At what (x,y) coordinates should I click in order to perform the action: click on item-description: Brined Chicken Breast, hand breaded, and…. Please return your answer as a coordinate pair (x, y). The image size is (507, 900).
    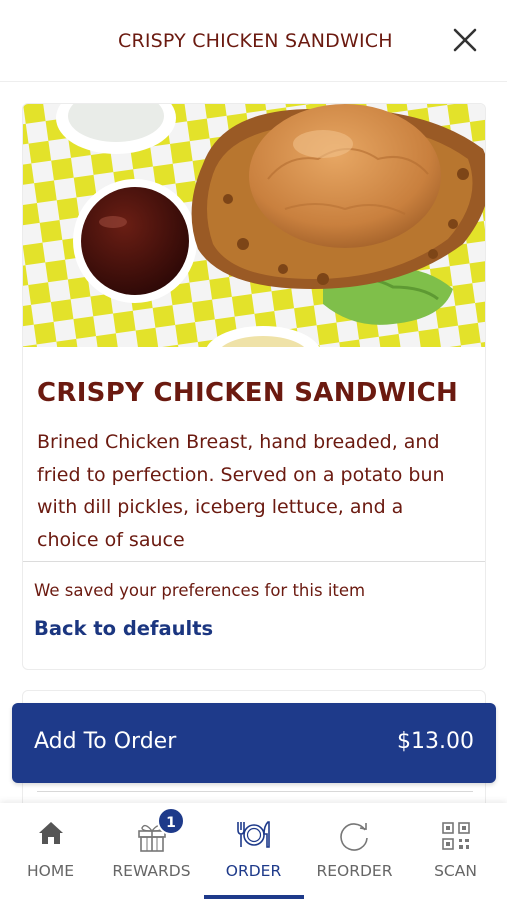
    Looking at the image, I should click on (241, 491).